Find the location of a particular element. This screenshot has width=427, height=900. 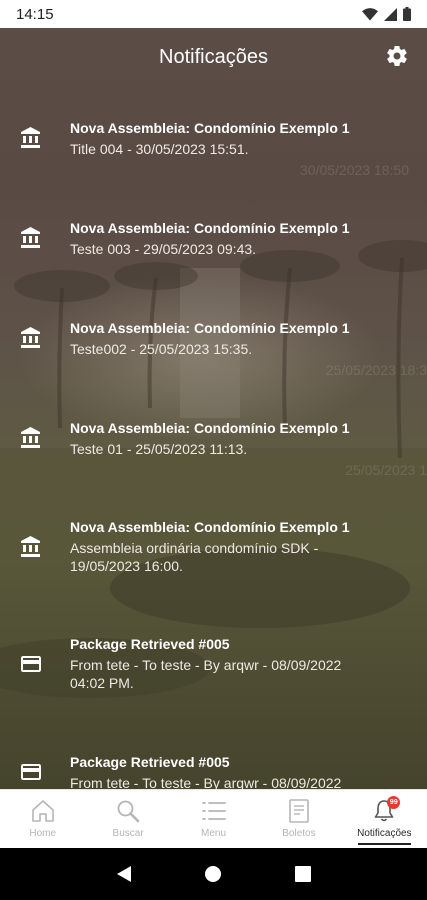

home-icon is located at coordinates (42, 811).